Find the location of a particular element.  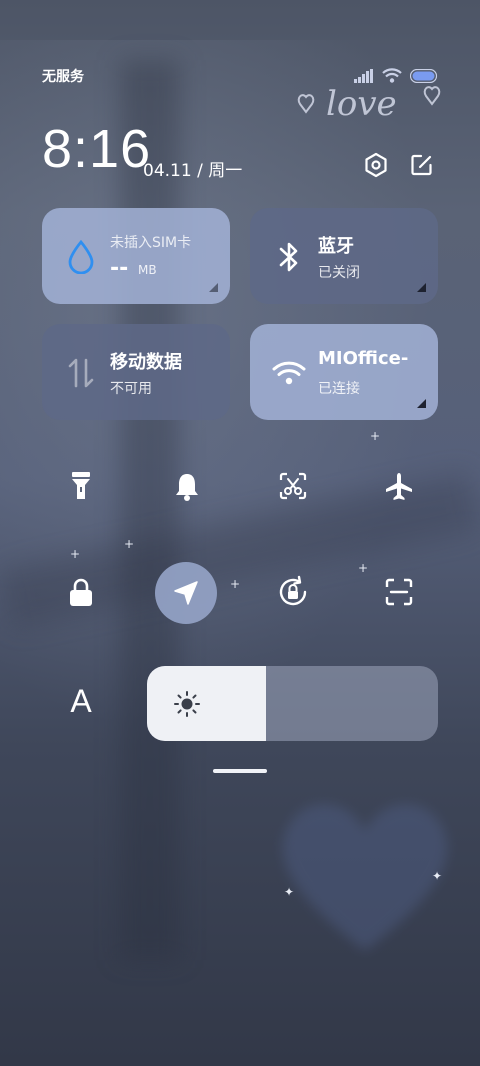

location-toggle is located at coordinates (186, 593).